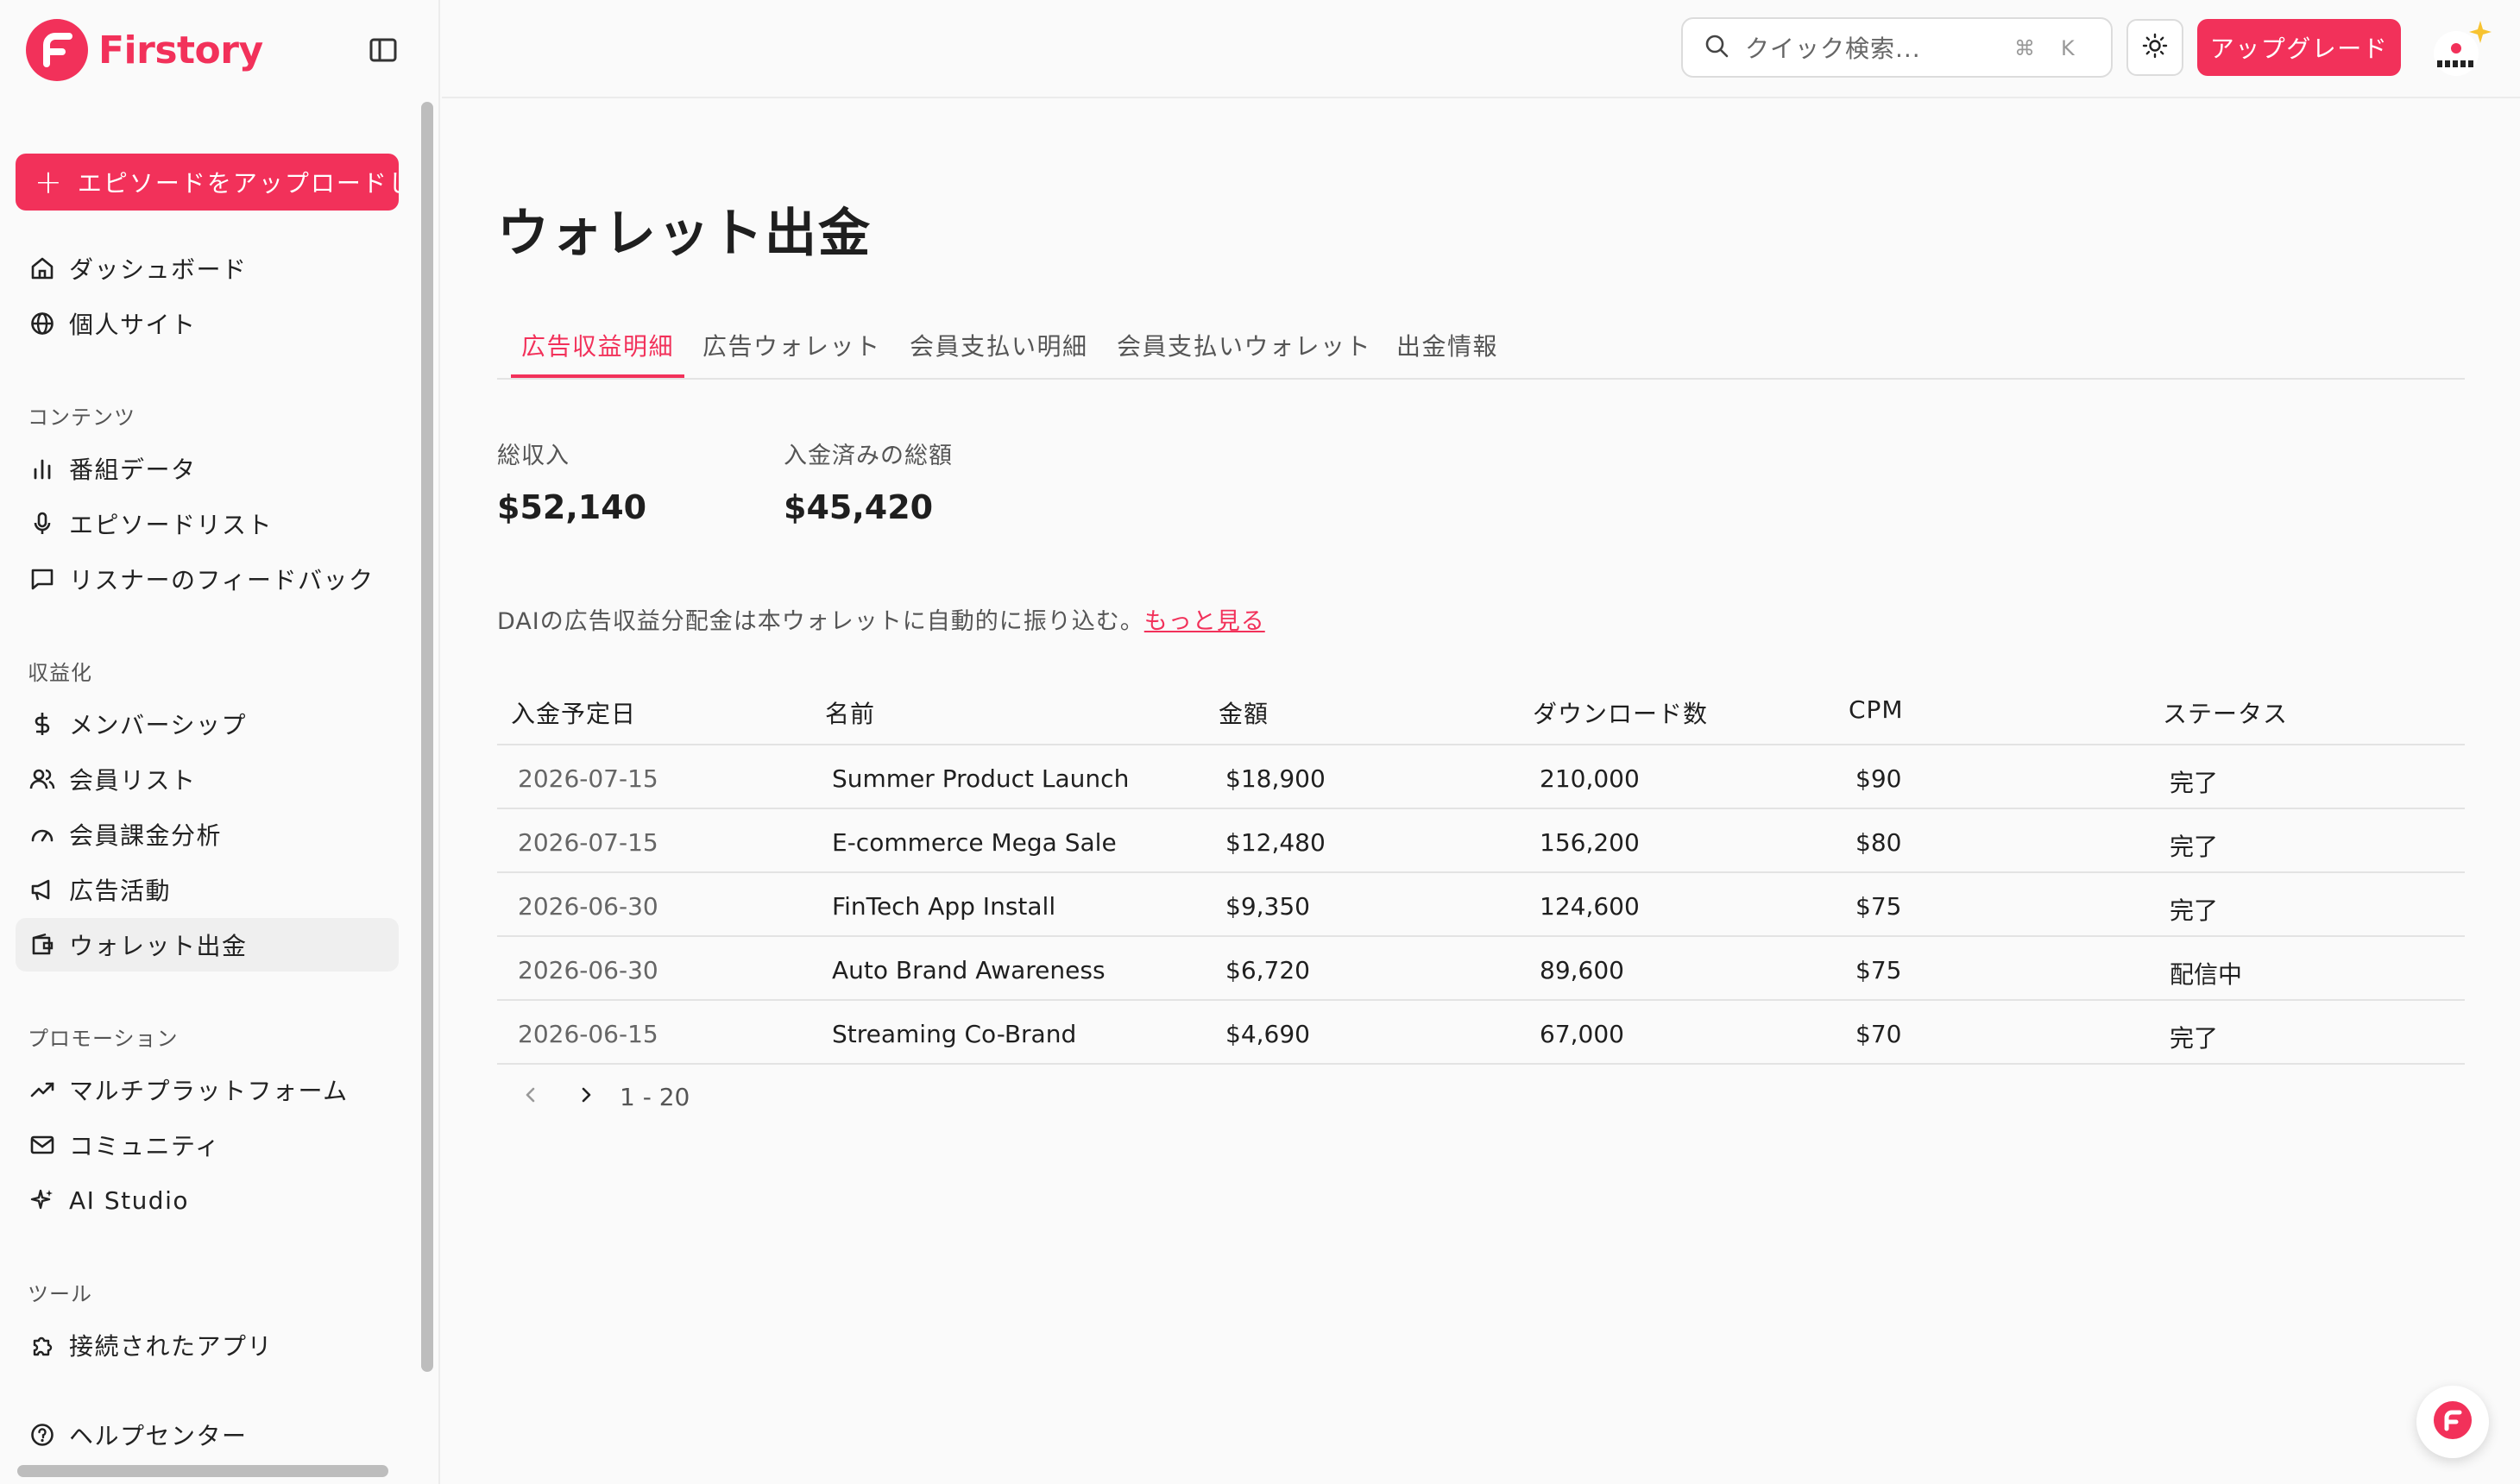  Describe the element at coordinates (1268, 970) in the screenshot. I see `cell-amount: $6,720` at that location.